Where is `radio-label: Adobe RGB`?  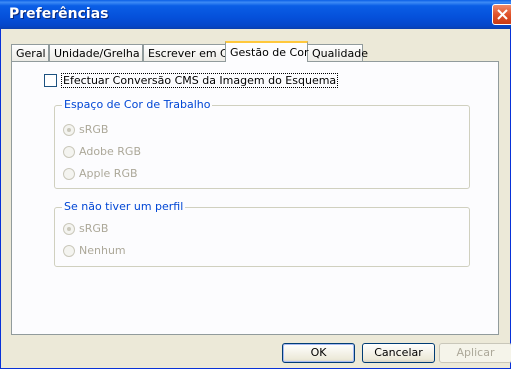 radio-label: Adobe RGB is located at coordinates (110, 151).